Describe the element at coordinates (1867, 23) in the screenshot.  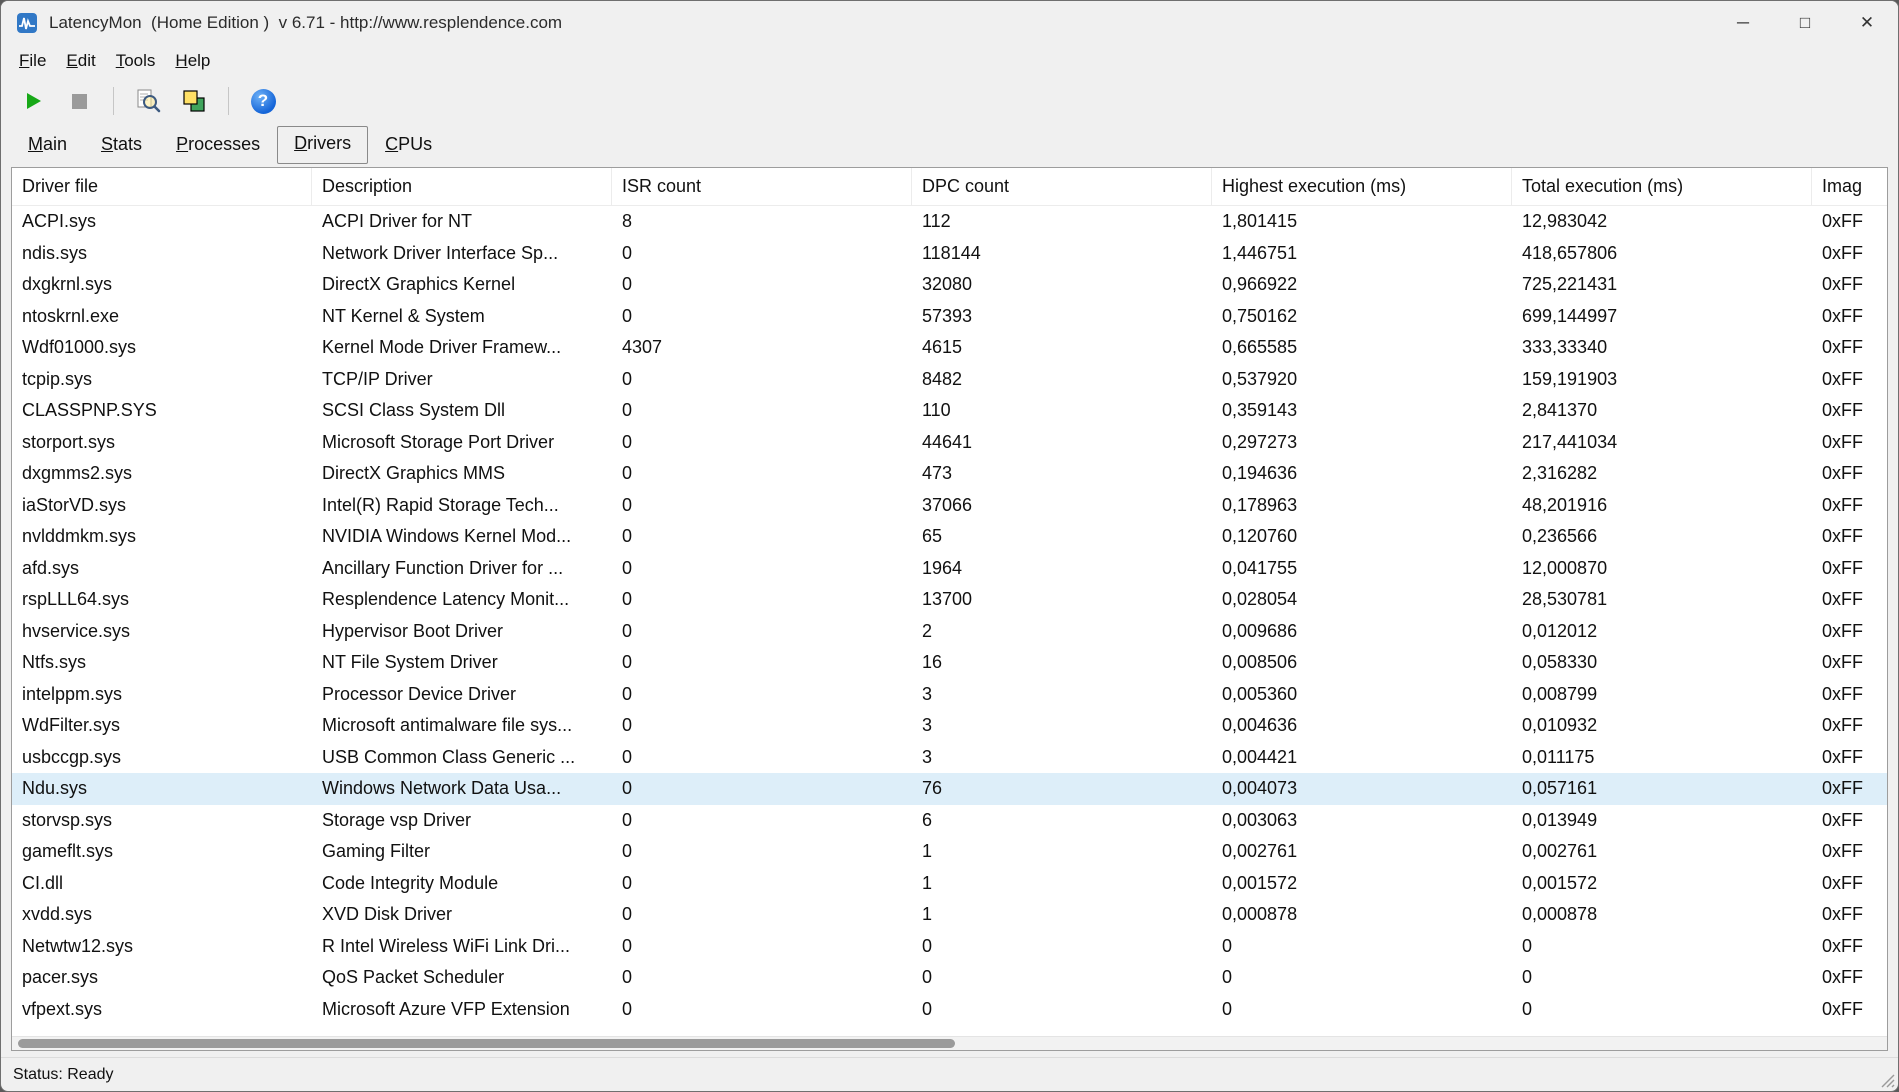
I see `close-button: ✕` at that location.